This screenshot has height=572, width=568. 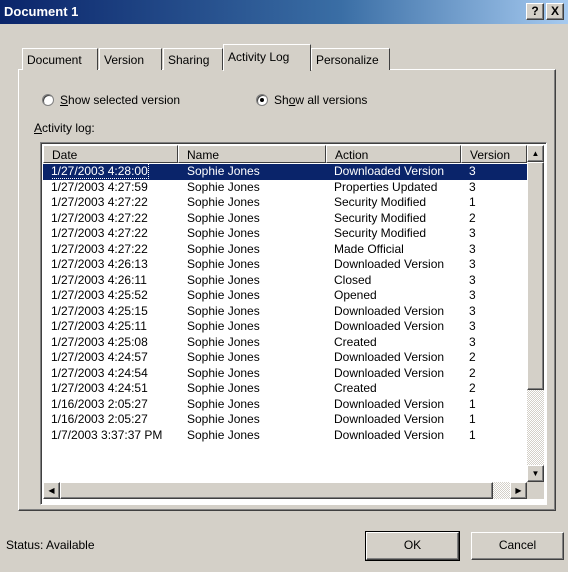 What do you see at coordinates (48, 100) in the screenshot?
I see `radio-unchecked-icon` at bounding box center [48, 100].